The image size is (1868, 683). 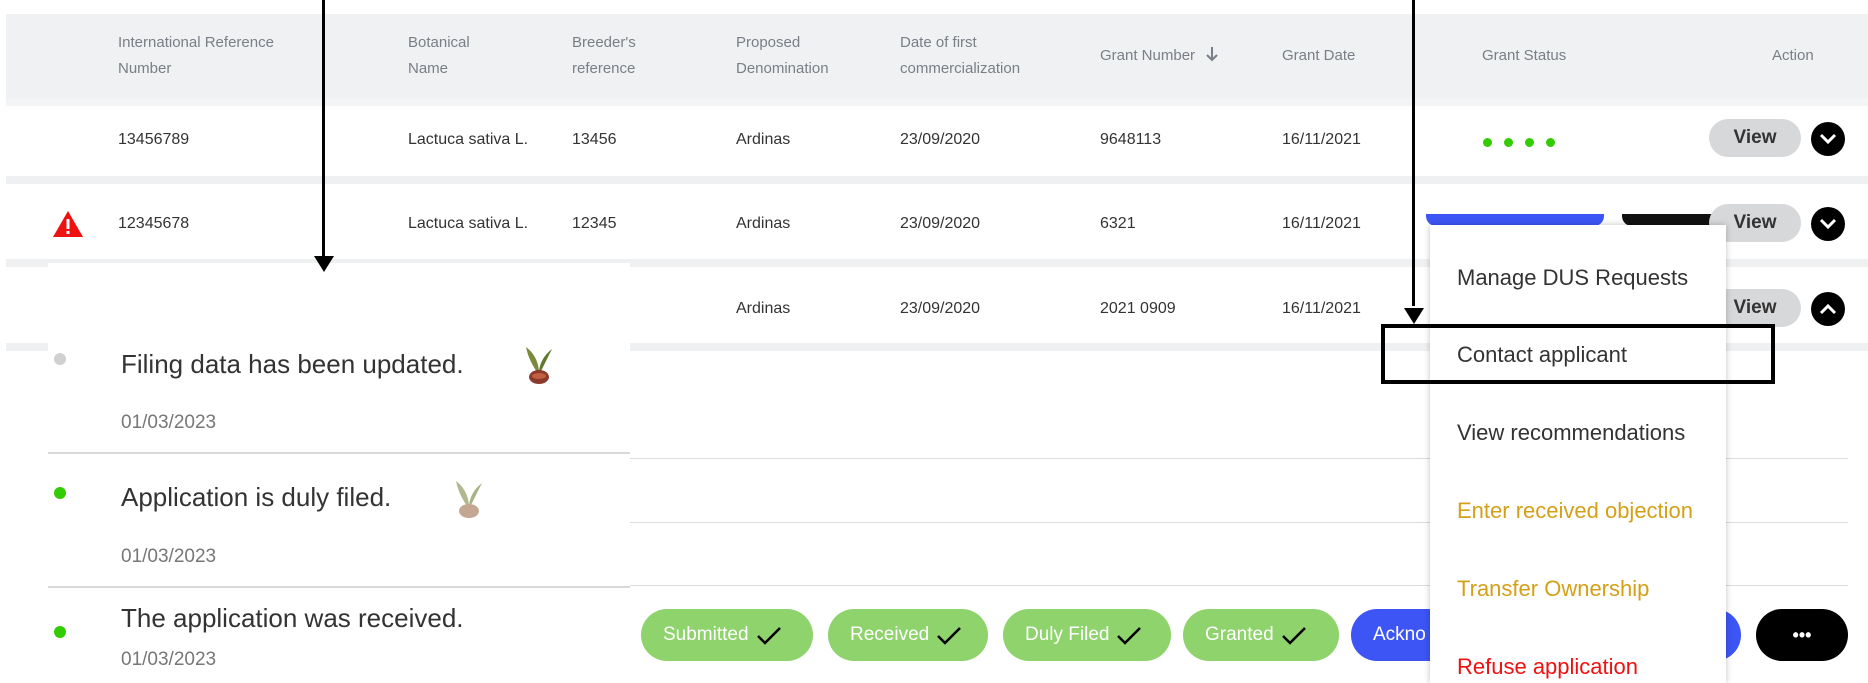 What do you see at coordinates (292, 364) in the screenshot?
I see `timeline-event-title: Filing data has been updated.` at bounding box center [292, 364].